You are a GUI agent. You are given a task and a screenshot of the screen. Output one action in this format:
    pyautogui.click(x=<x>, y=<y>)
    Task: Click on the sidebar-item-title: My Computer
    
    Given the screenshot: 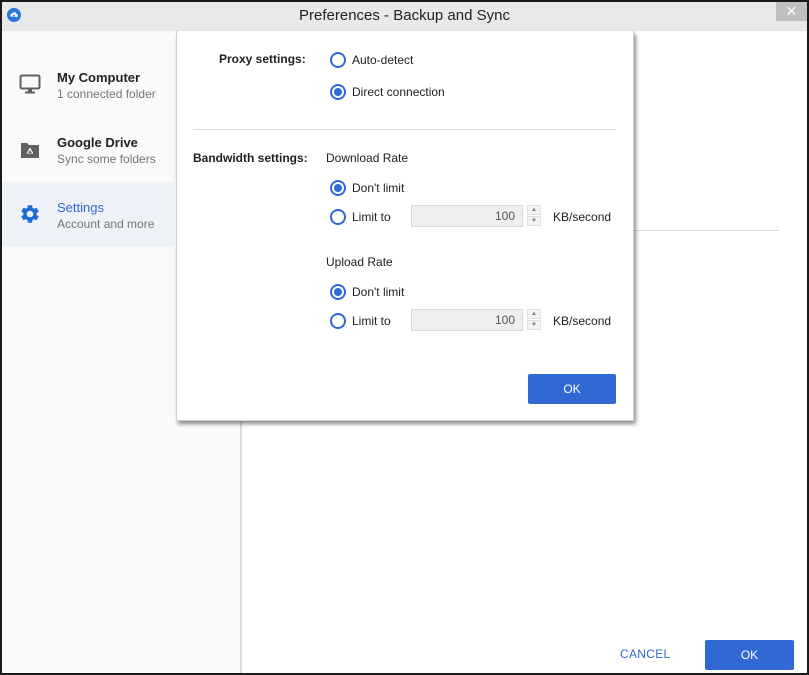 What is the action you would take?
    pyautogui.click(x=99, y=77)
    